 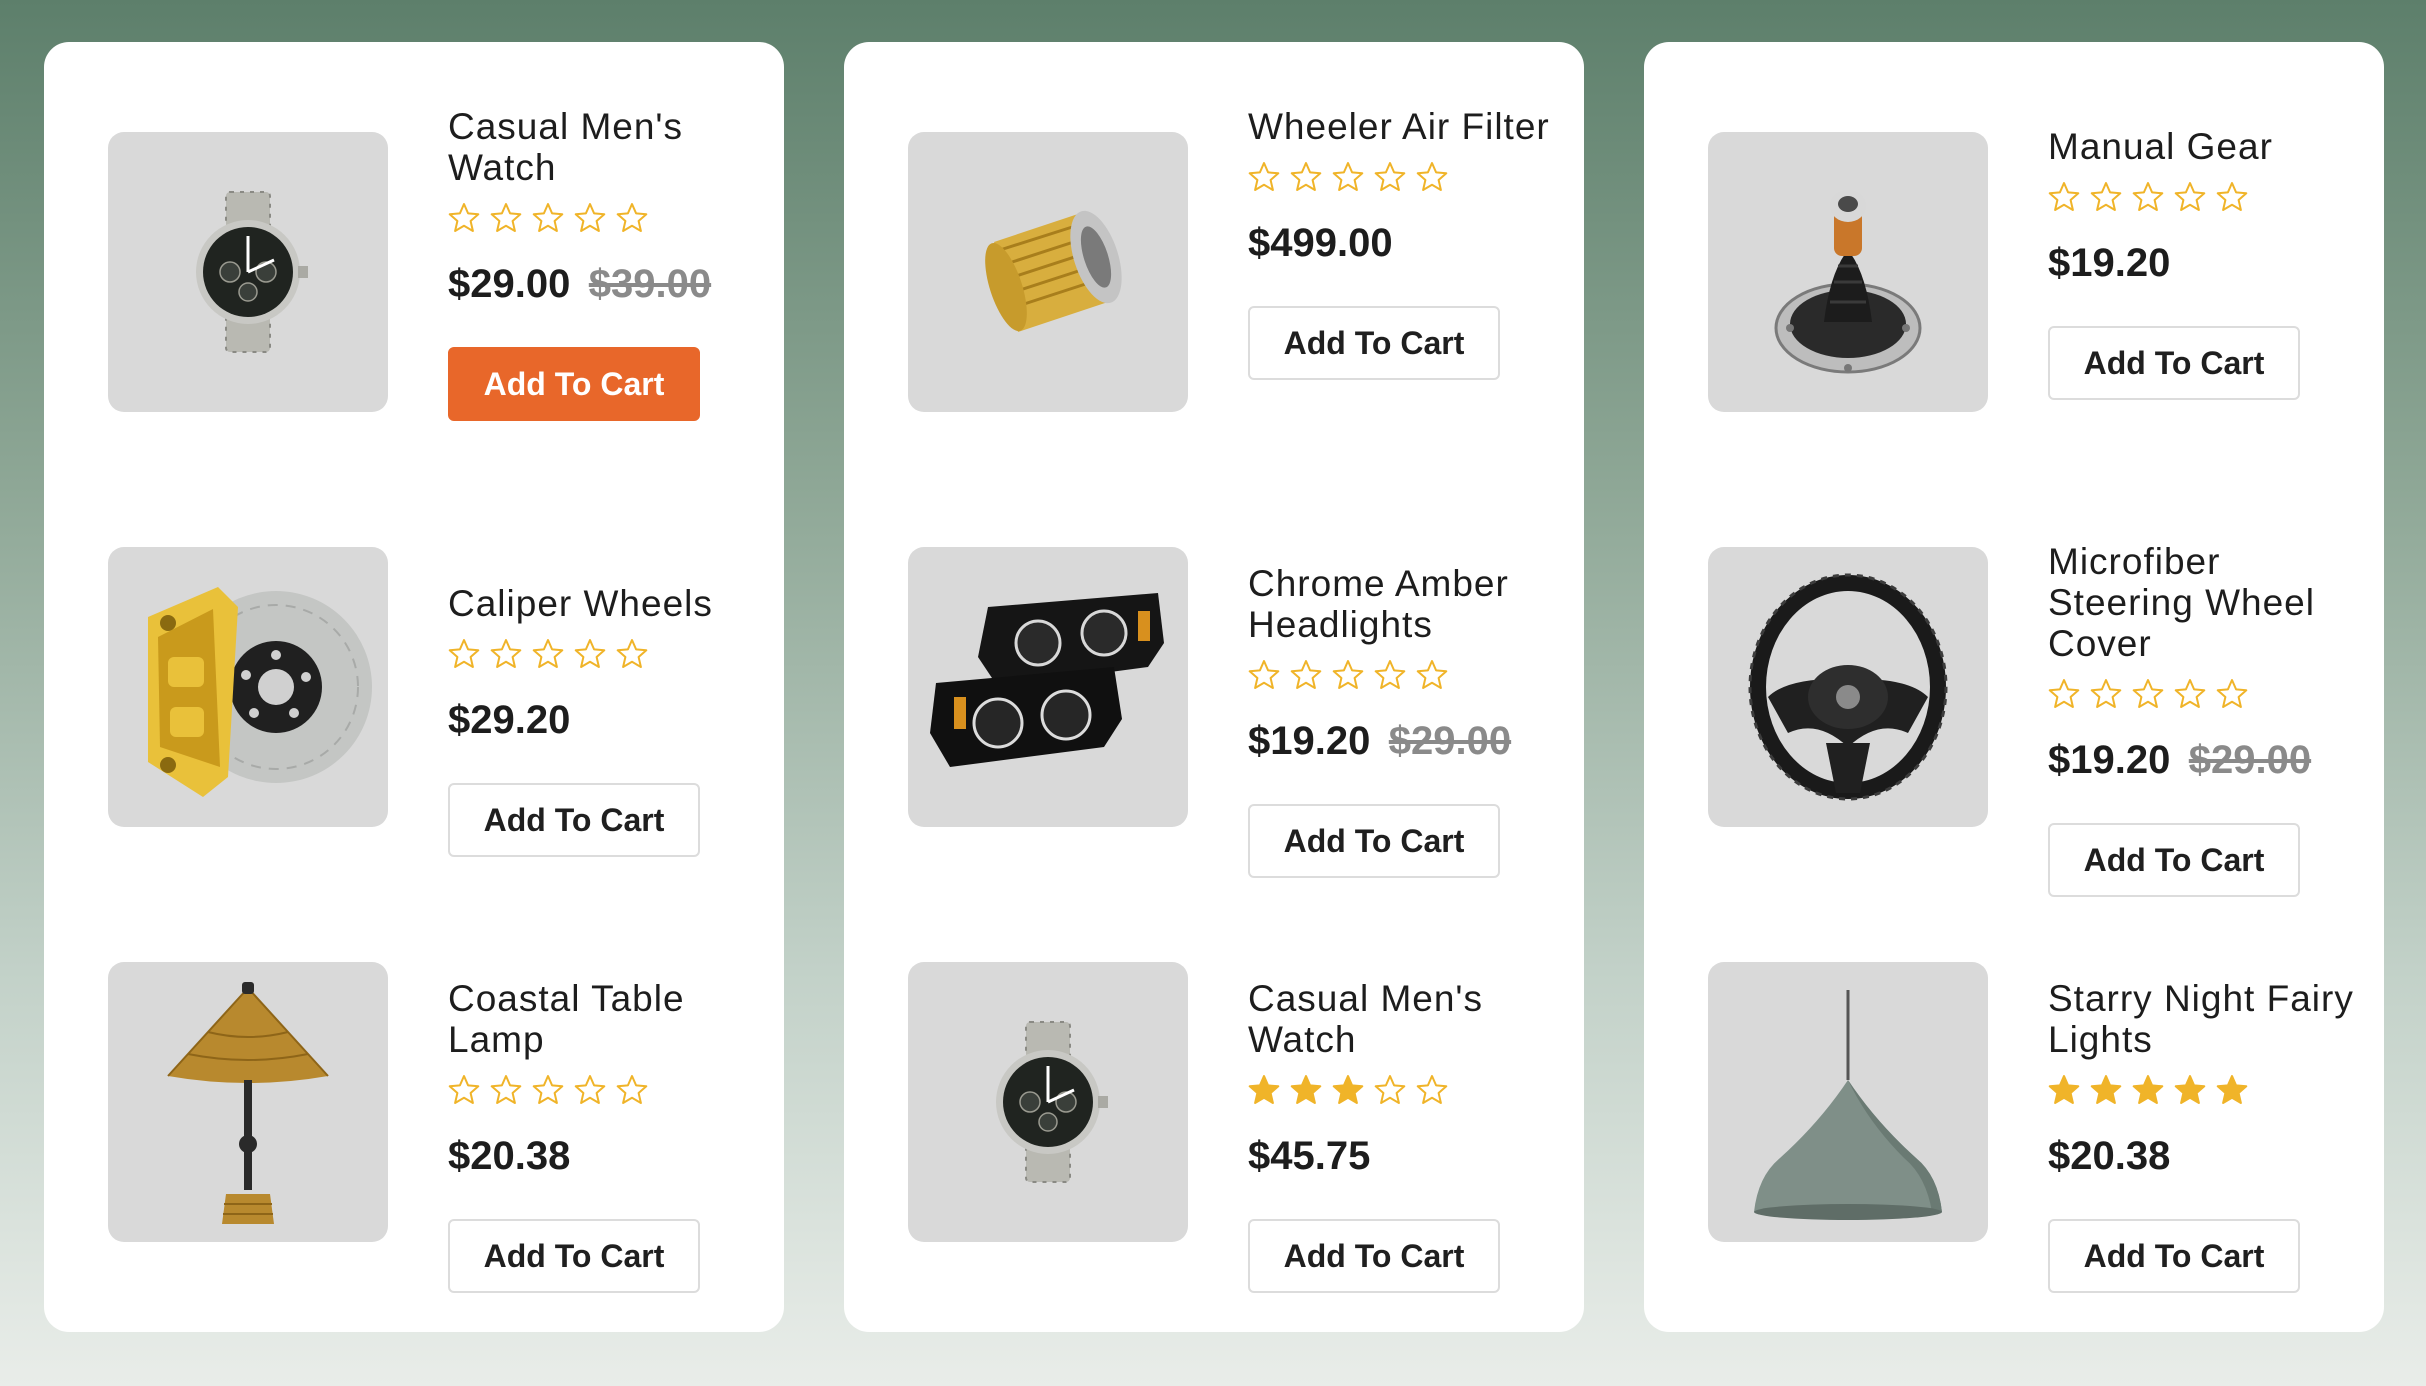 I want to click on product-title: Manual Gear, so click(x=2208, y=146).